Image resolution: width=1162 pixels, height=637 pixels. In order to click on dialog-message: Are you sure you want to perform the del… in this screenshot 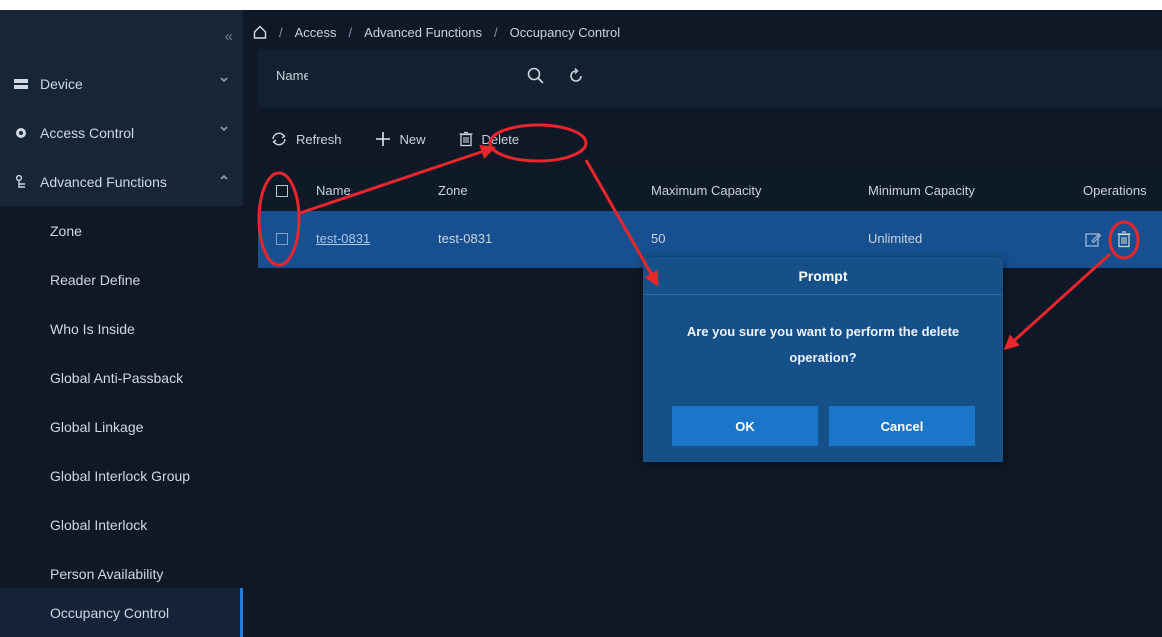, I will do `click(823, 344)`.